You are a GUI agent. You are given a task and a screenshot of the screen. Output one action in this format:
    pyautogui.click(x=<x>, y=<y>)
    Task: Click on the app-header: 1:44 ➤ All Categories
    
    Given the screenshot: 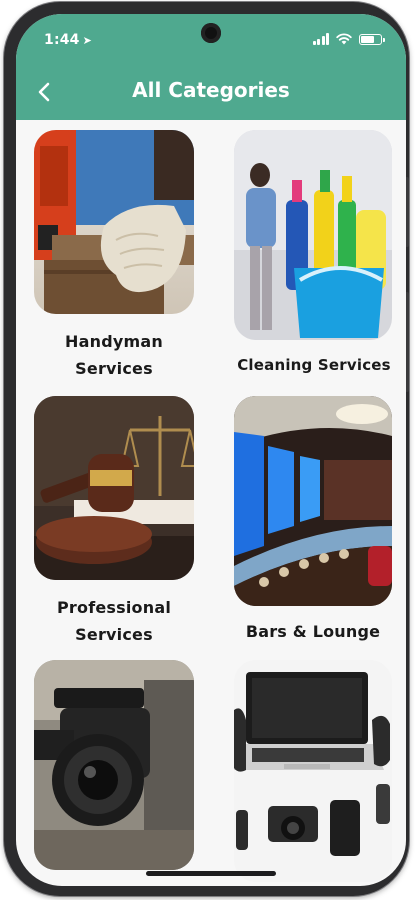 What is the action you would take?
    pyautogui.click(x=211, y=67)
    